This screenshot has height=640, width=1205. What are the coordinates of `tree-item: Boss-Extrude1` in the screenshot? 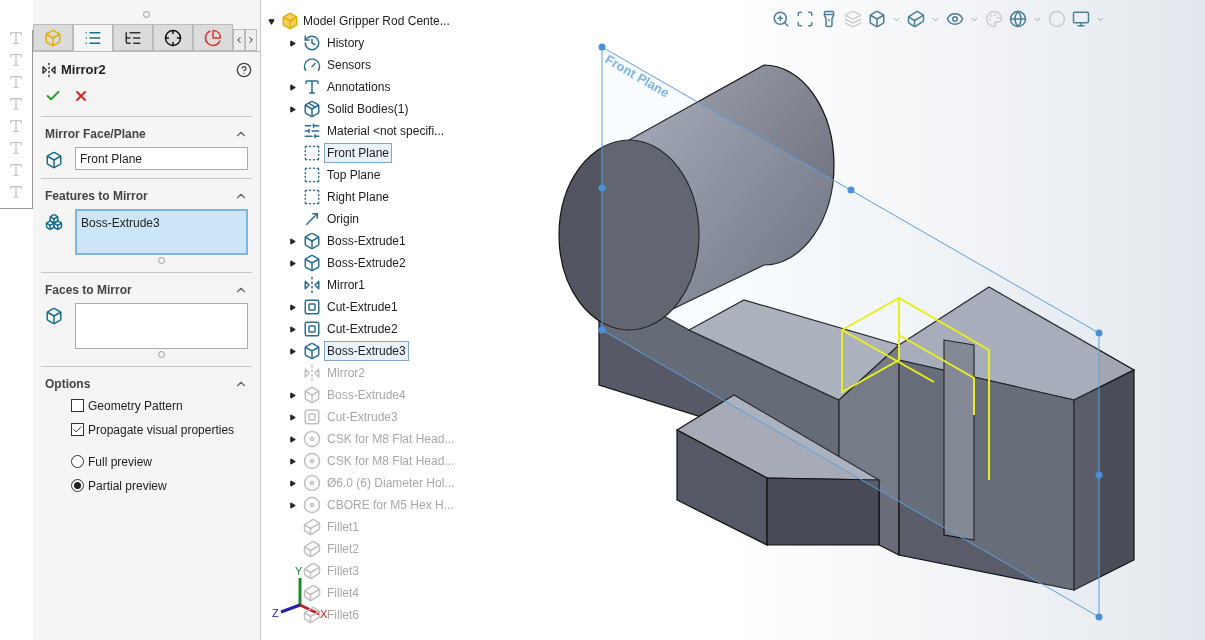 It's located at (366, 241).